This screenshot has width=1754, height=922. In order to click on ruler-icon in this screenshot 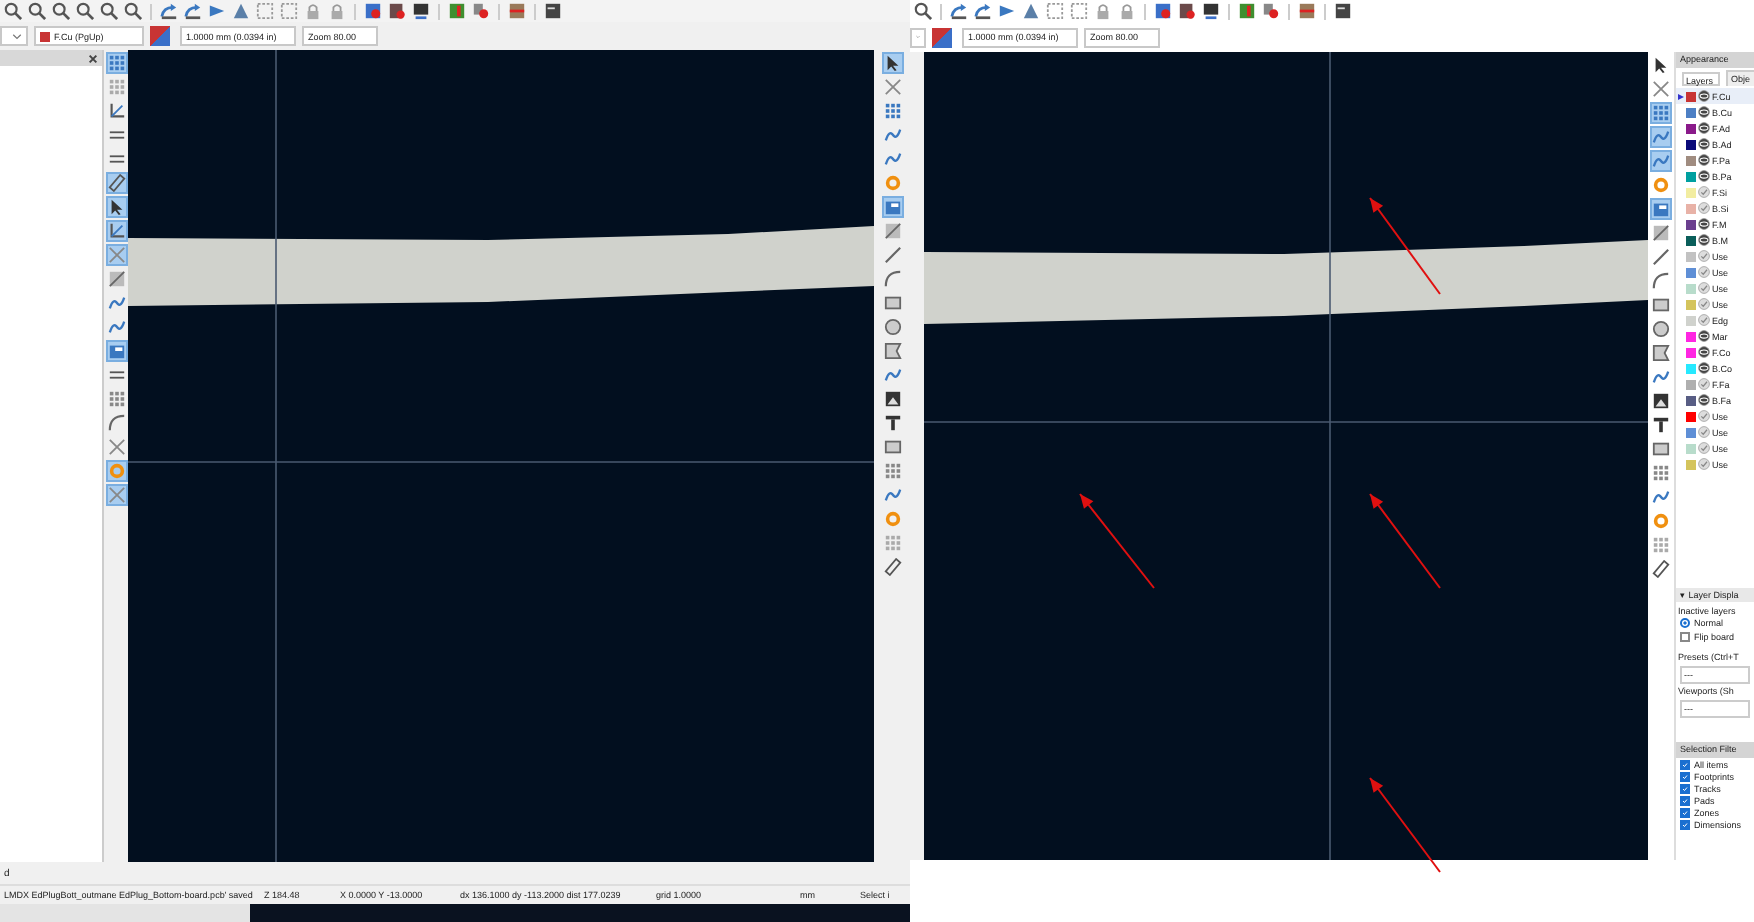, I will do `click(1661, 569)`.